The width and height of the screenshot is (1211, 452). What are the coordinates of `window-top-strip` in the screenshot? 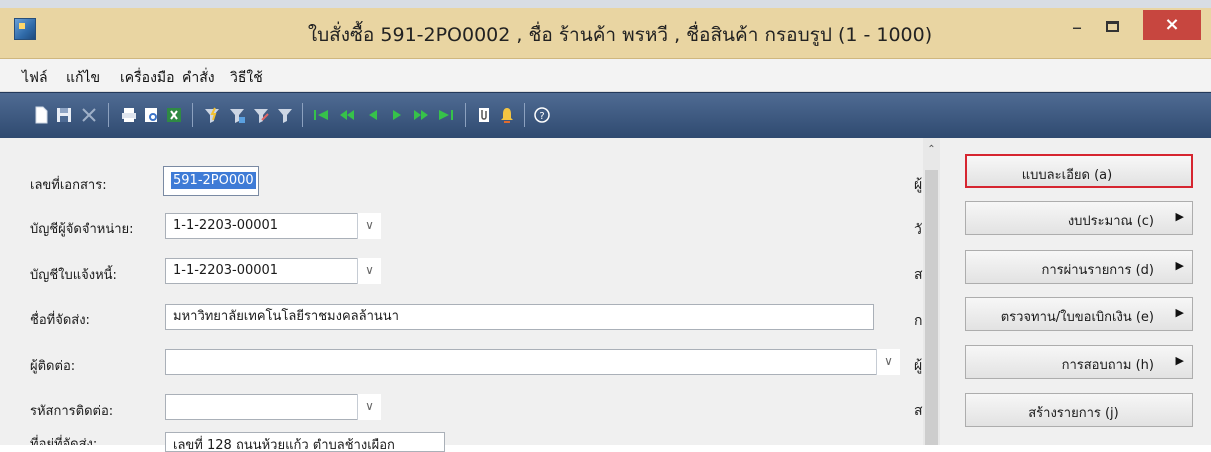 It's located at (605, 4).